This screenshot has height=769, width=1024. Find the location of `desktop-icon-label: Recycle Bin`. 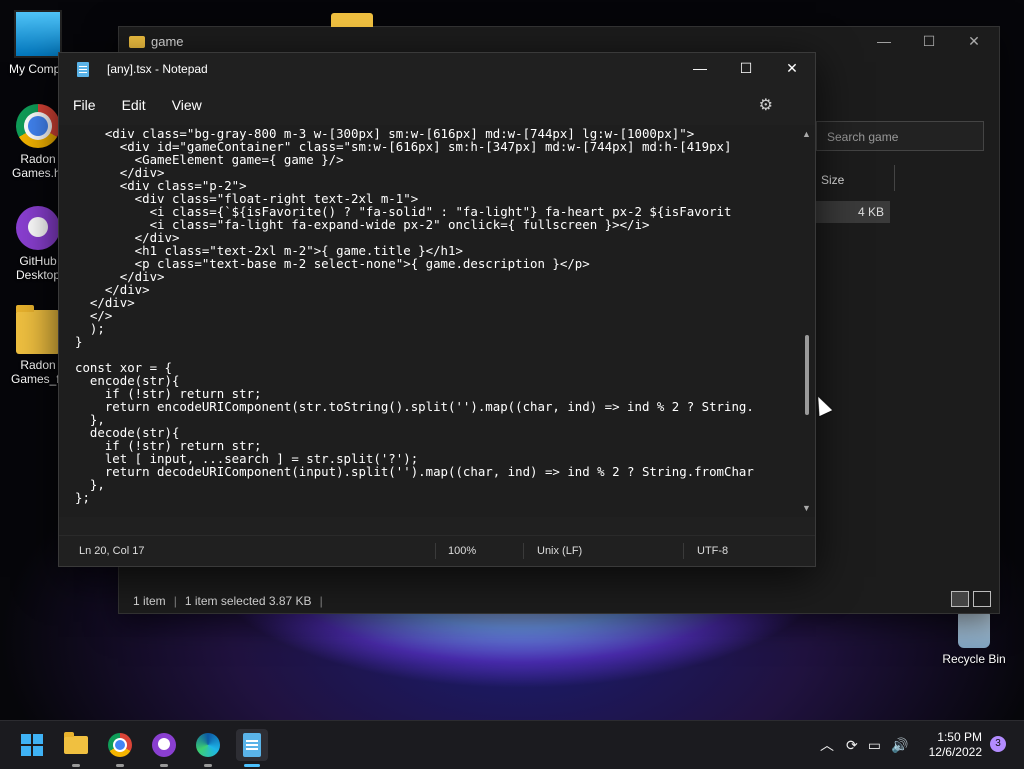

desktop-icon-label: Recycle Bin is located at coordinates (974, 659).